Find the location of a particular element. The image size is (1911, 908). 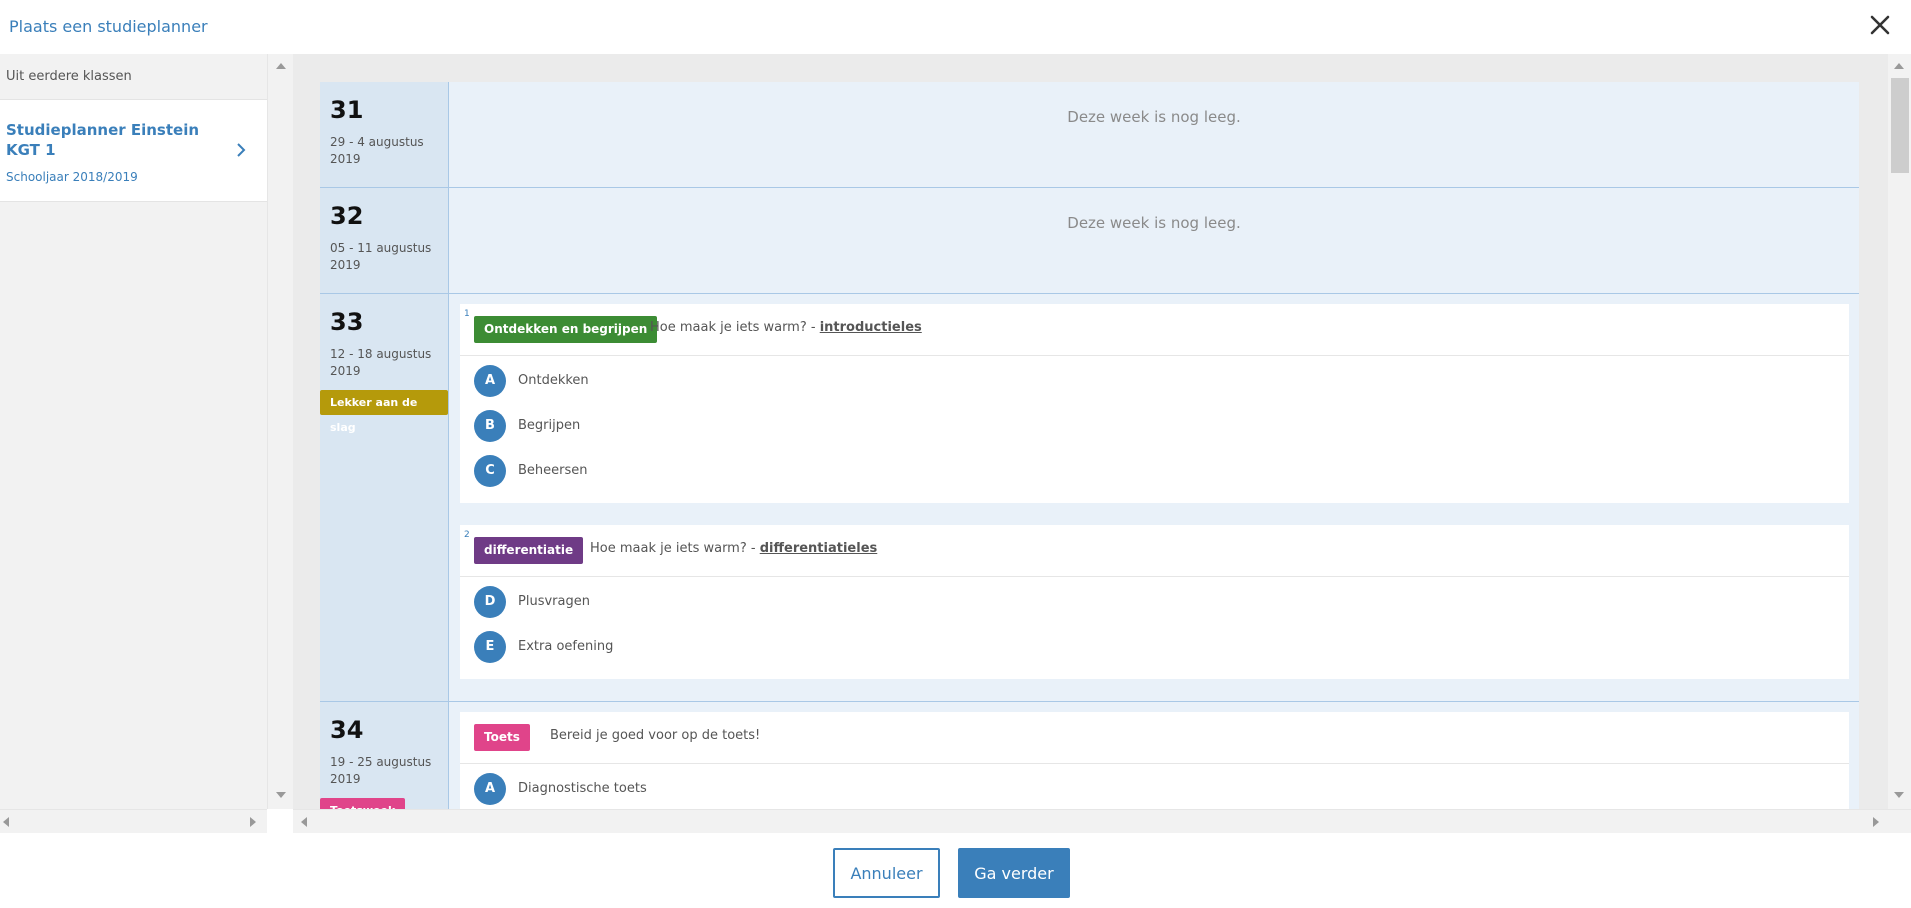

main-horizontal-scrollbar is located at coordinates (1102, 821).